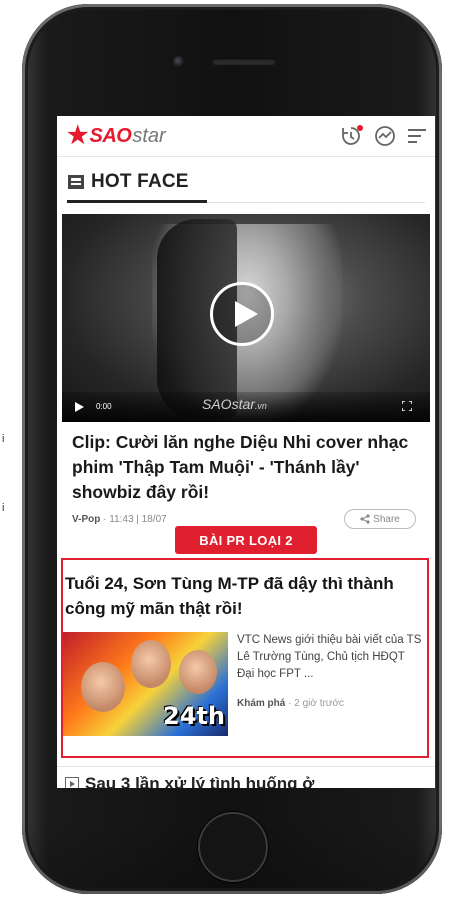 This screenshot has height=899, width=461. Describe the element at coordinates (194, 716) in the screenshot. I see `thumbnail-24th-text: 24th` at that location.